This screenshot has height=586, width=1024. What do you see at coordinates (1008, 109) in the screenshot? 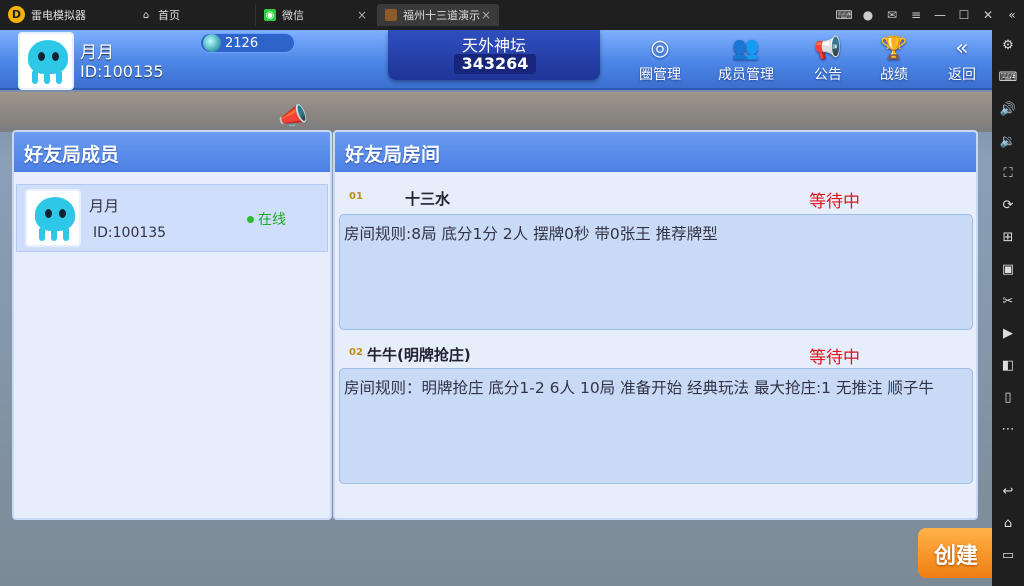
I see `volume-up-icon: 🔊` at bounding box center [1008, 109].